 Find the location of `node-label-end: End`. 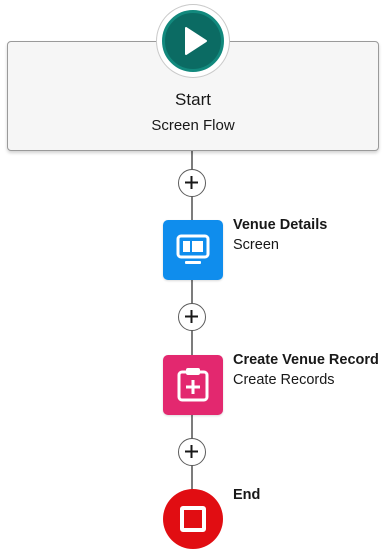

node-label-end: End is located at coordinates (247, 495).